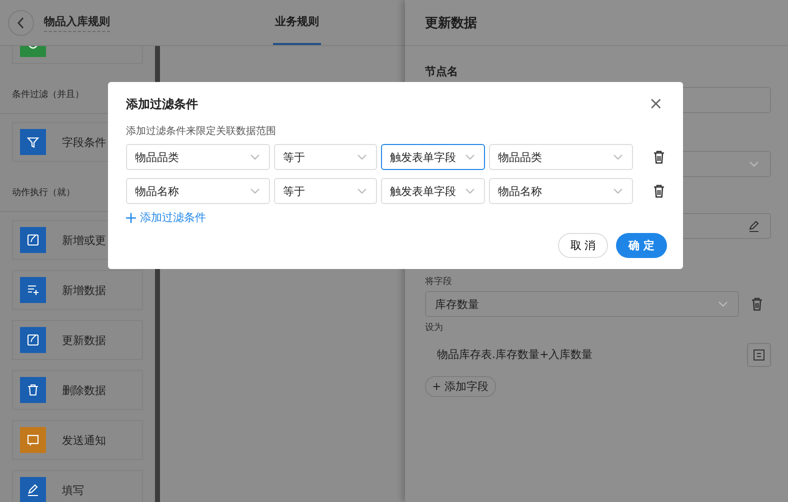  I want to click on field-label: 设为, so click(434, 328).